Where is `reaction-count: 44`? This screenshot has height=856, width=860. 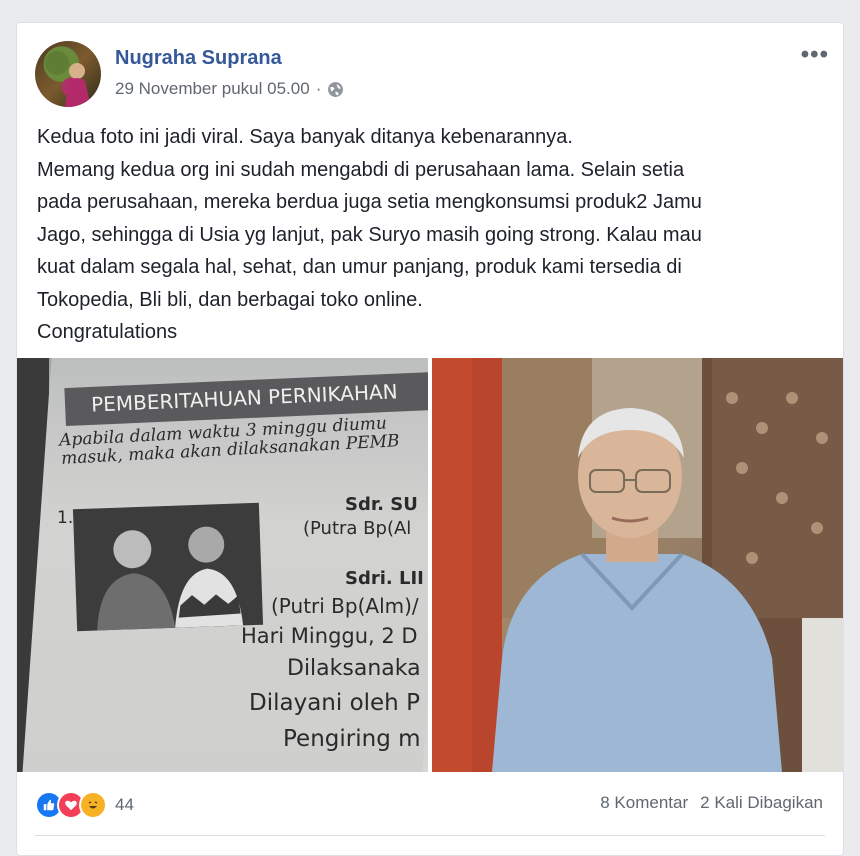 reaction-count: 44 is located at coordinates (124, 804).